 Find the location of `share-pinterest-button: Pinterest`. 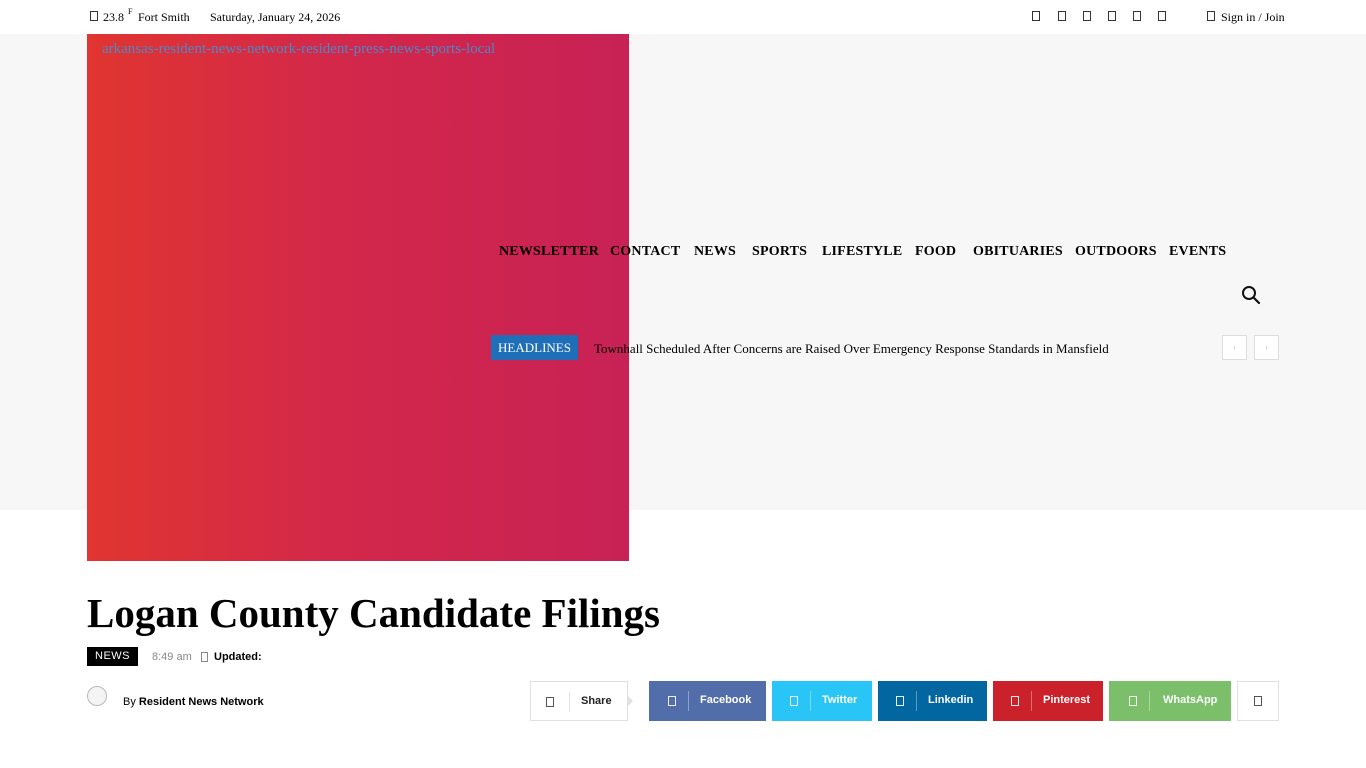

share-pinterest-button: Pinterest is located at coordinates (1048, 701).